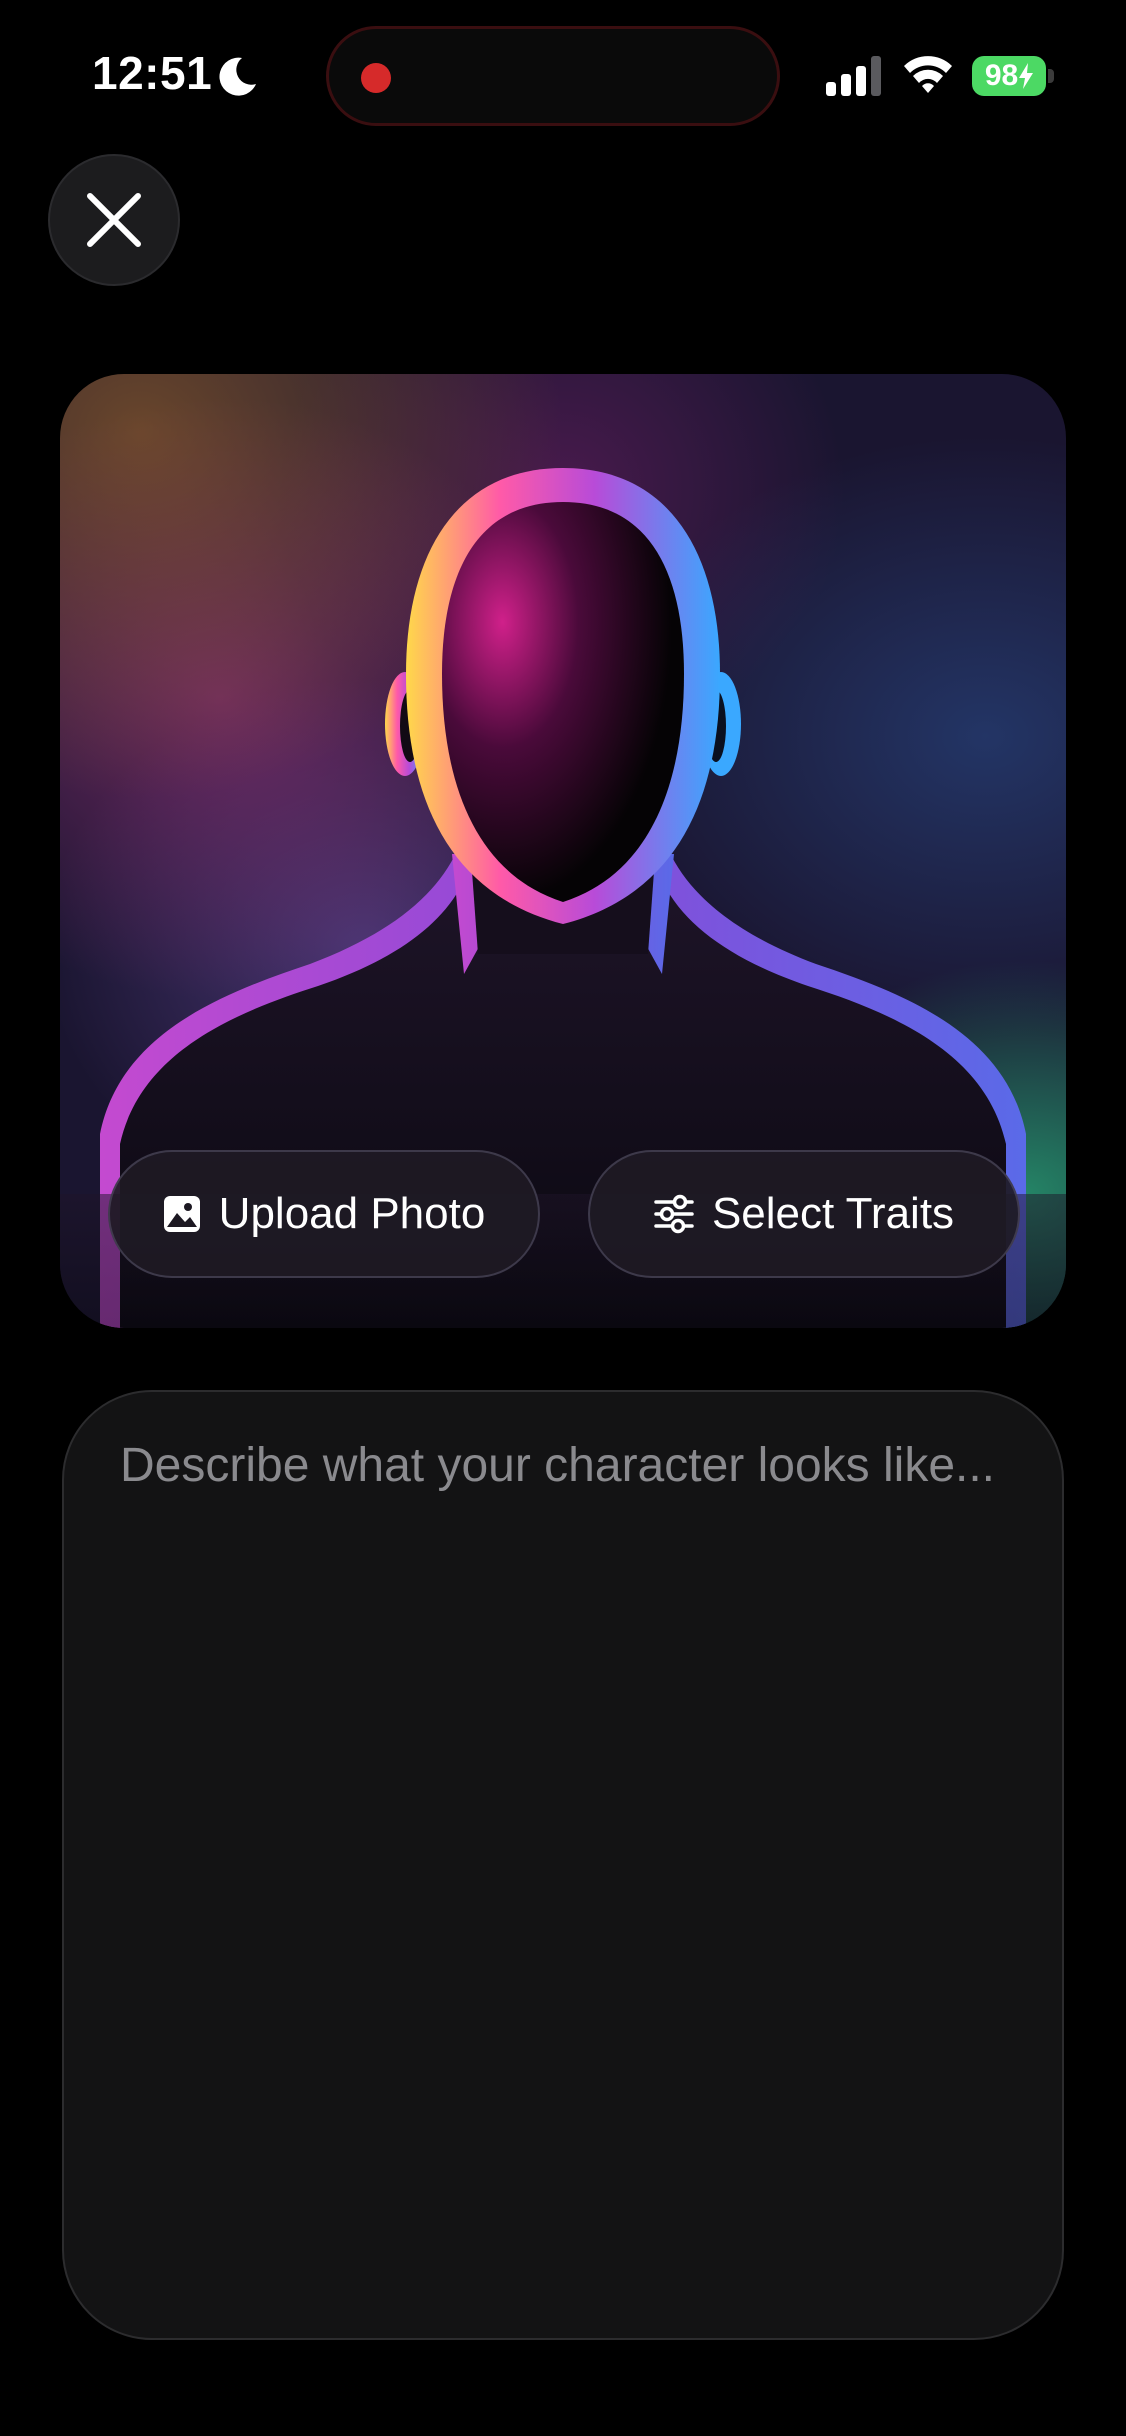  What do you see at coordinates (237, 76) in the screenshot?
I see `moon-icon` at bounding box center [237, 76].